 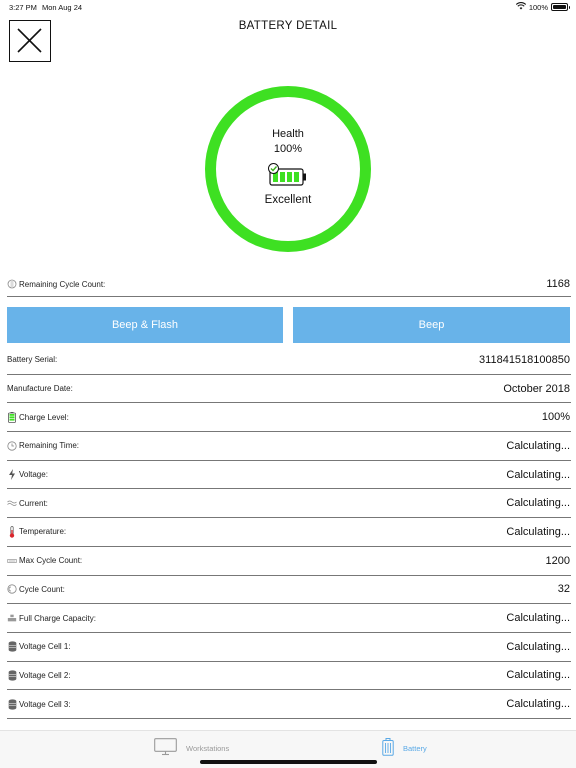 What do you see at coordinates (415, 748) in the screenshot?
I see `tab-battery-label: Battery` at bounding box center [415, 748].